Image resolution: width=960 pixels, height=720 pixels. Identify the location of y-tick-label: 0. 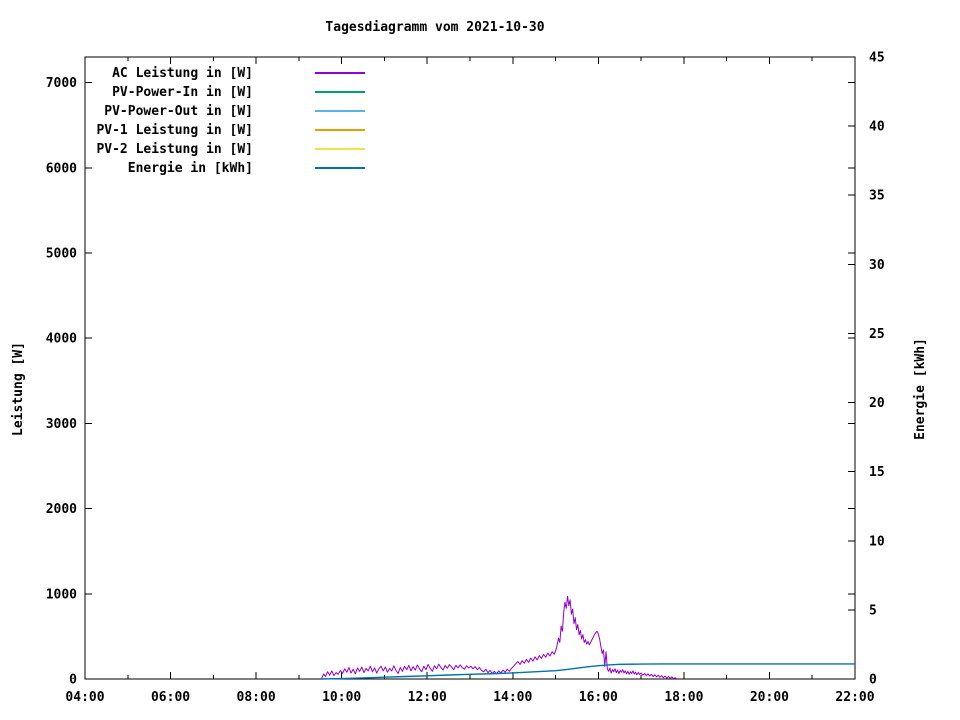
(73, 680).